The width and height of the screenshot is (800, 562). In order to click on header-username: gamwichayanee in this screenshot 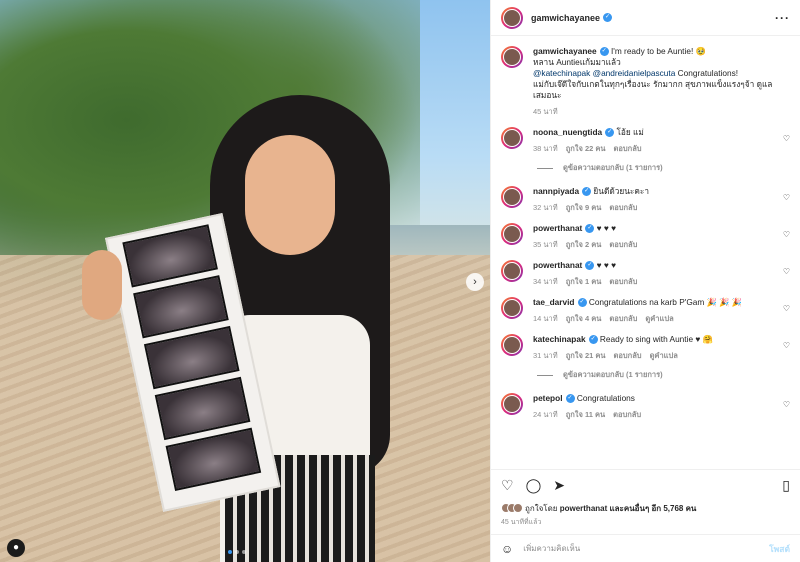, I will do `click(565, 18)`.